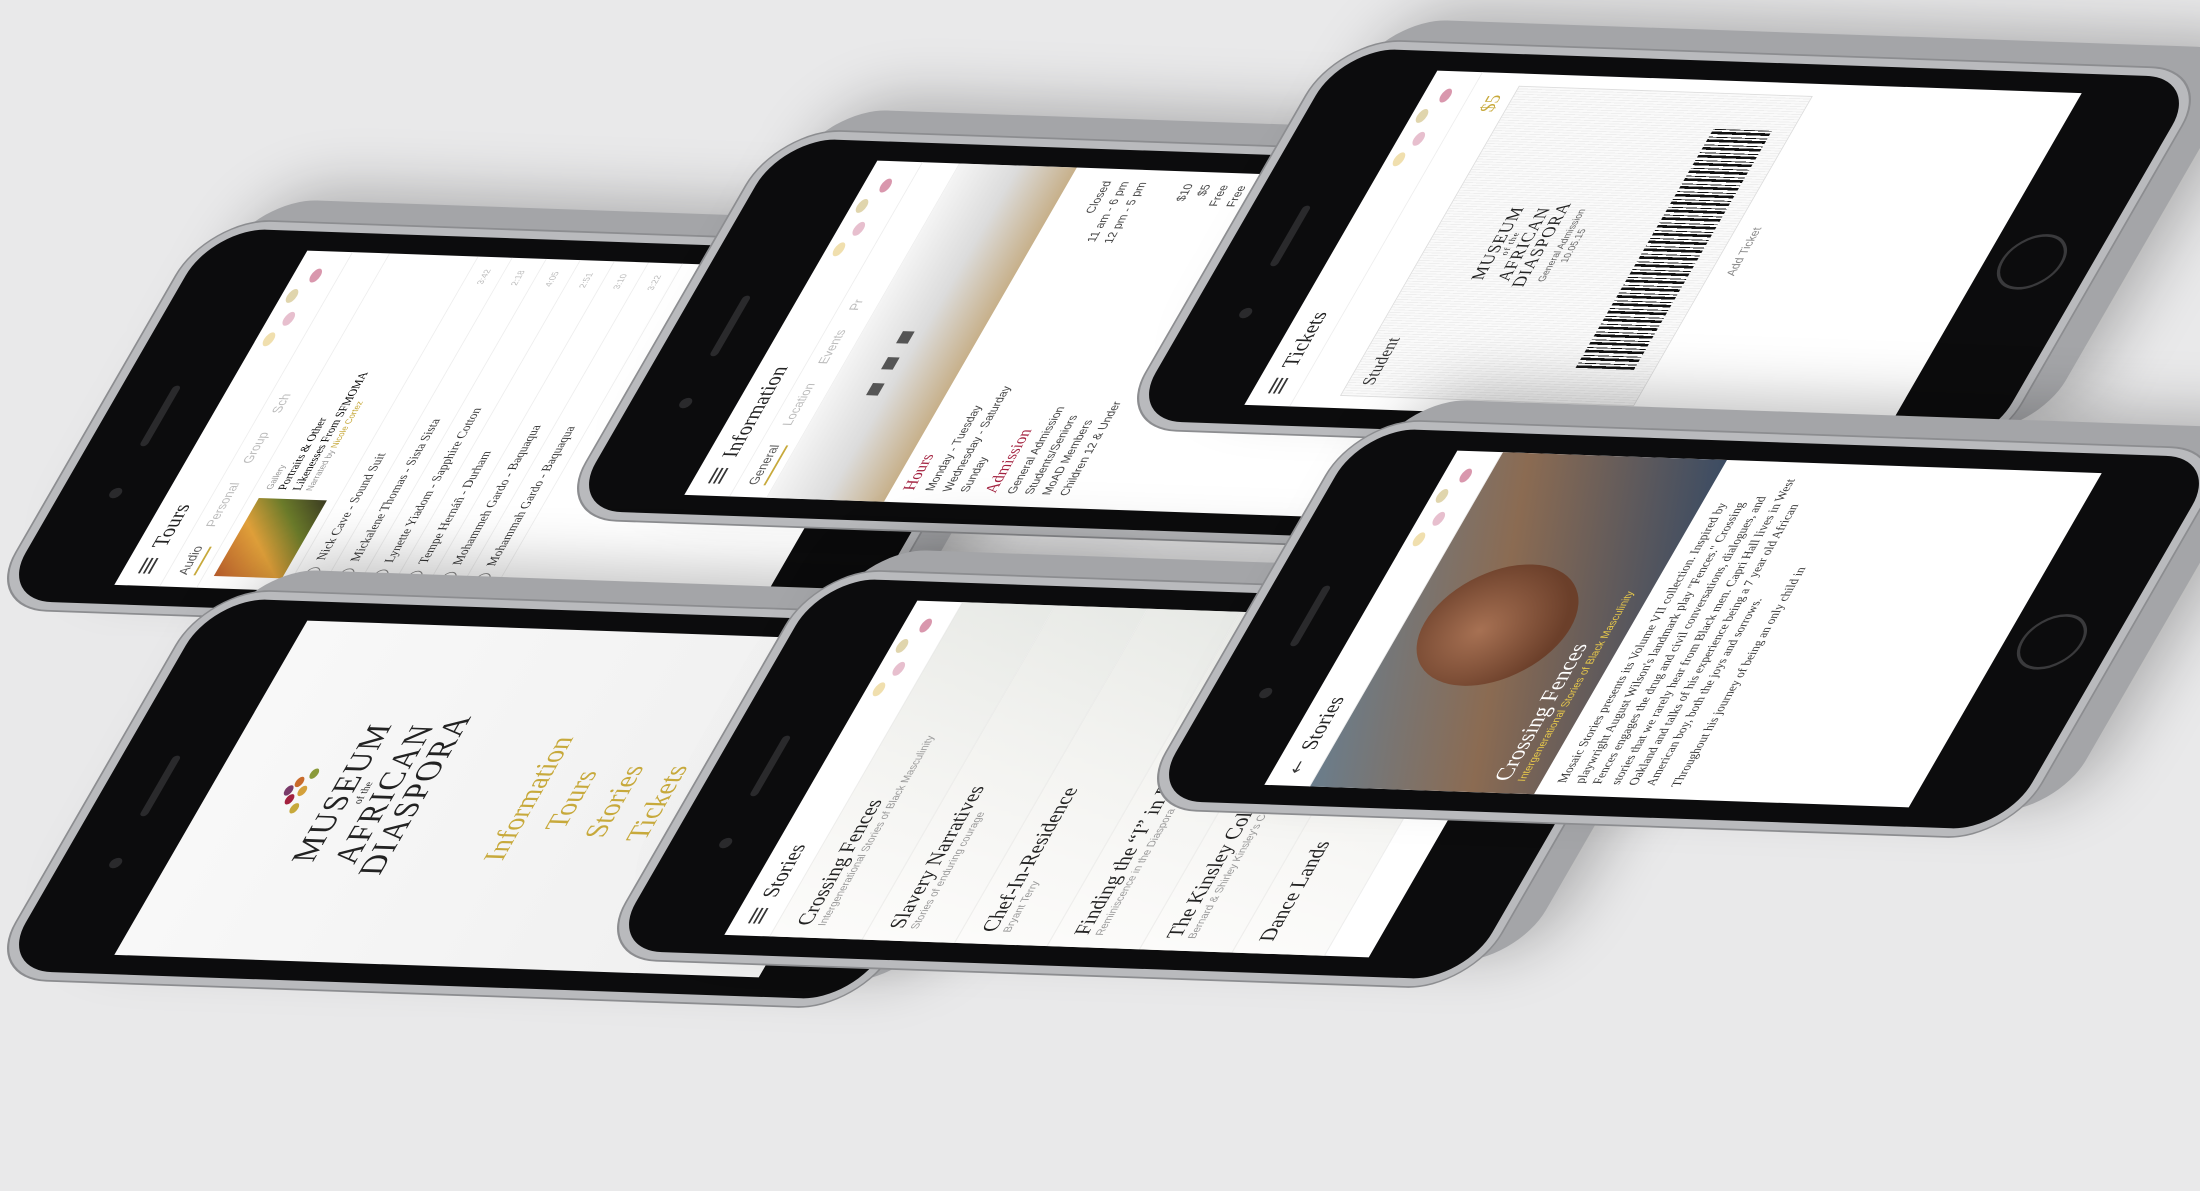 This screenshot has height=1191, width=2200. I want to click on tab-more: Pr, so click(858, 305).